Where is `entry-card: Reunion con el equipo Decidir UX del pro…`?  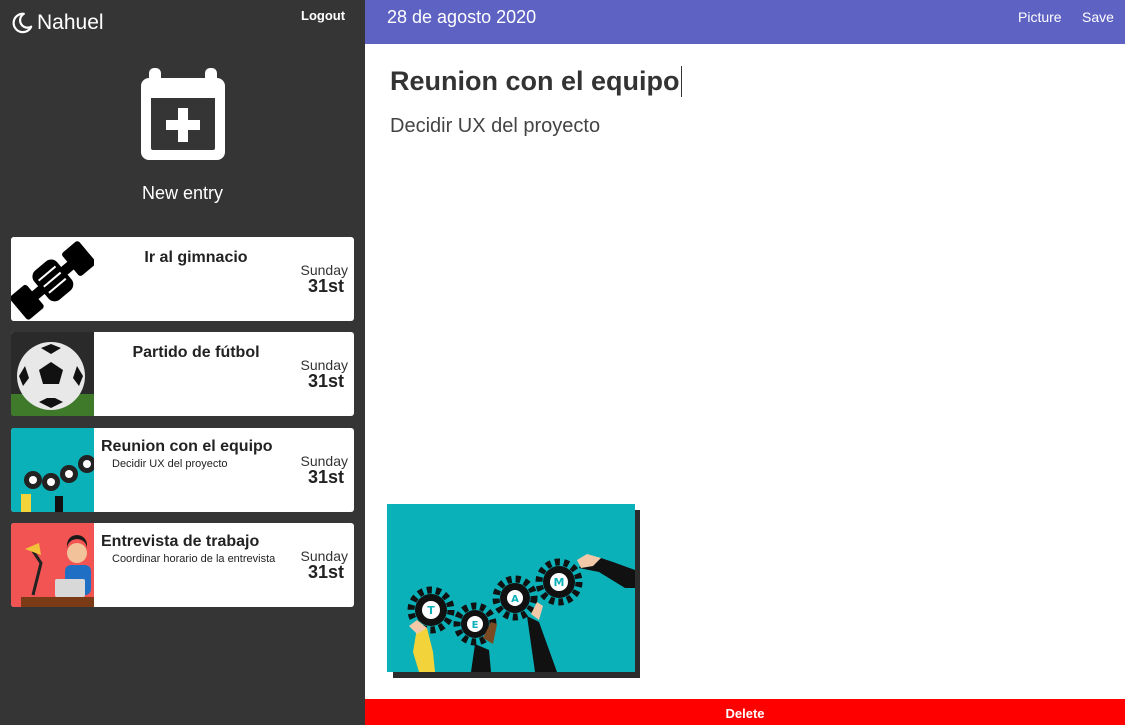 entry-card: Reunion con el equipo Decidir UX del pro… is located at coordinates (182, 470).